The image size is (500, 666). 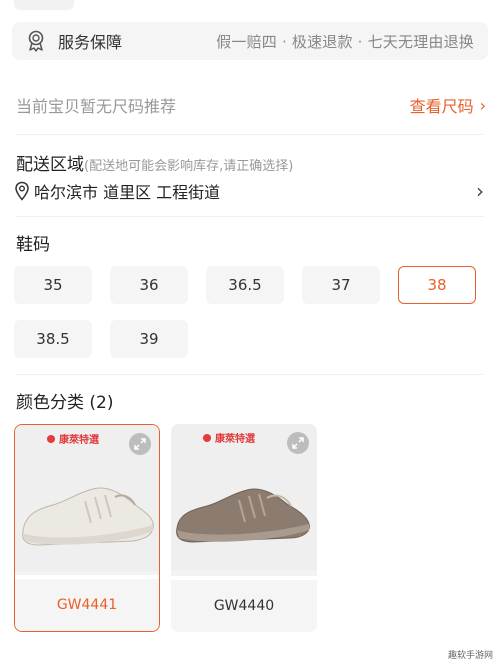 What do you see at coordinates (441, 106) in the screenshot?
I see `view-size-label: 查看尺码` at bounding box center [441, 106].